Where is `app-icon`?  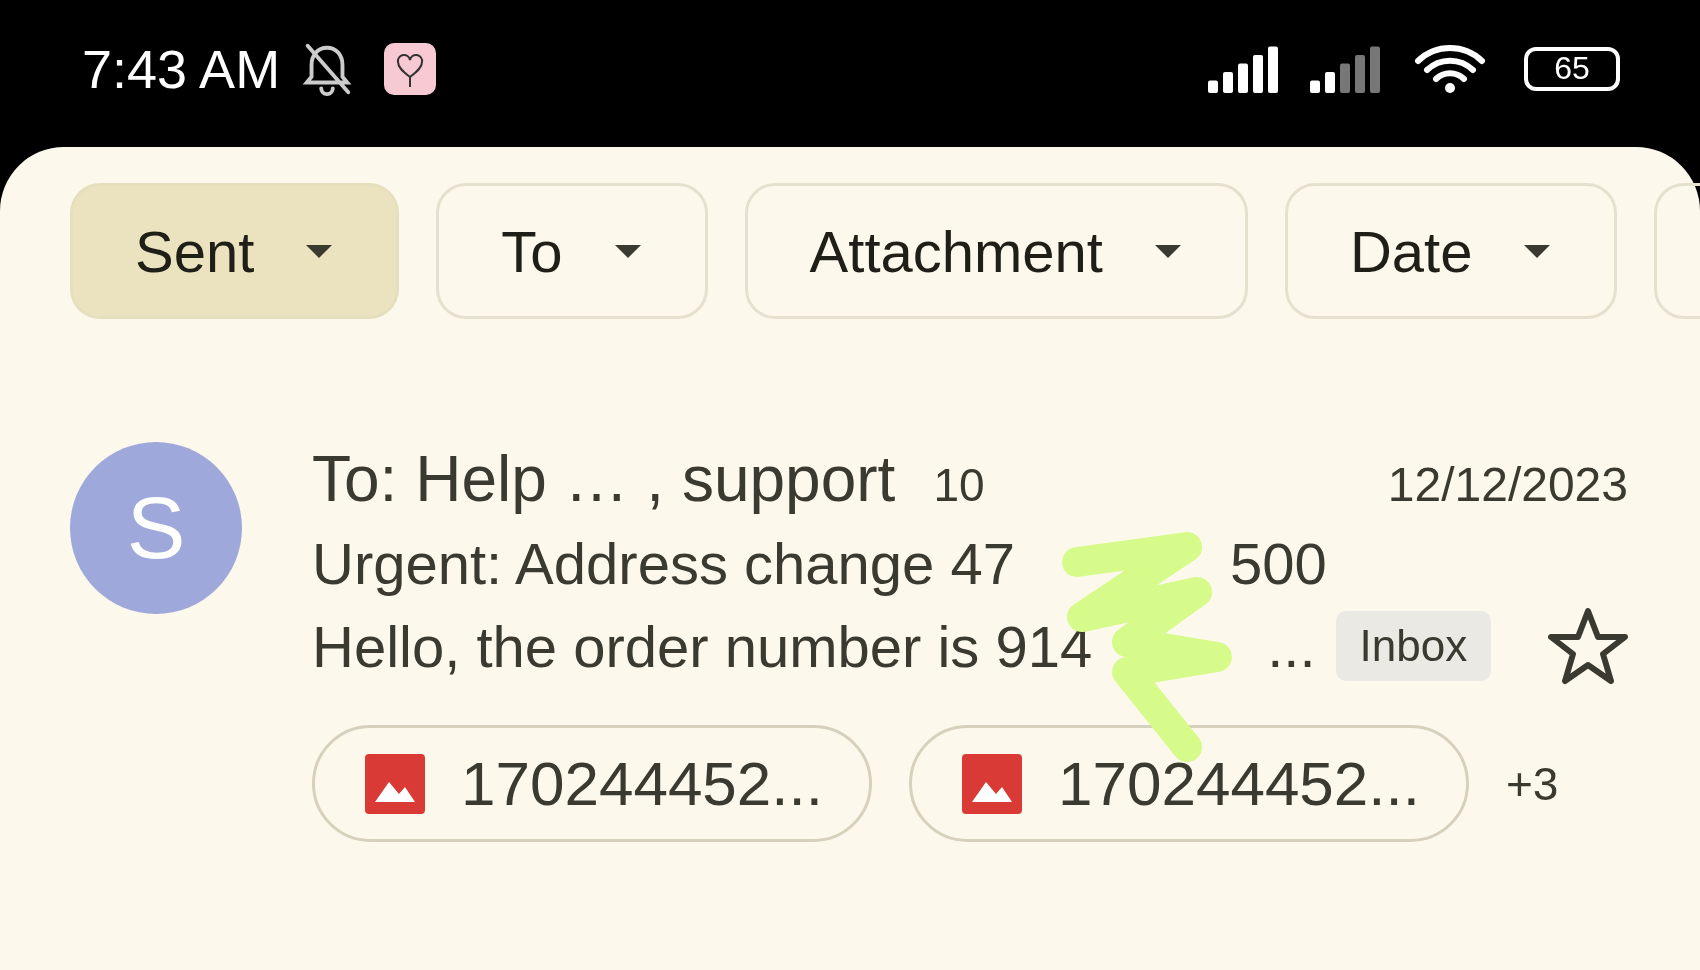 app-icon is located at coordinates (410, 68).